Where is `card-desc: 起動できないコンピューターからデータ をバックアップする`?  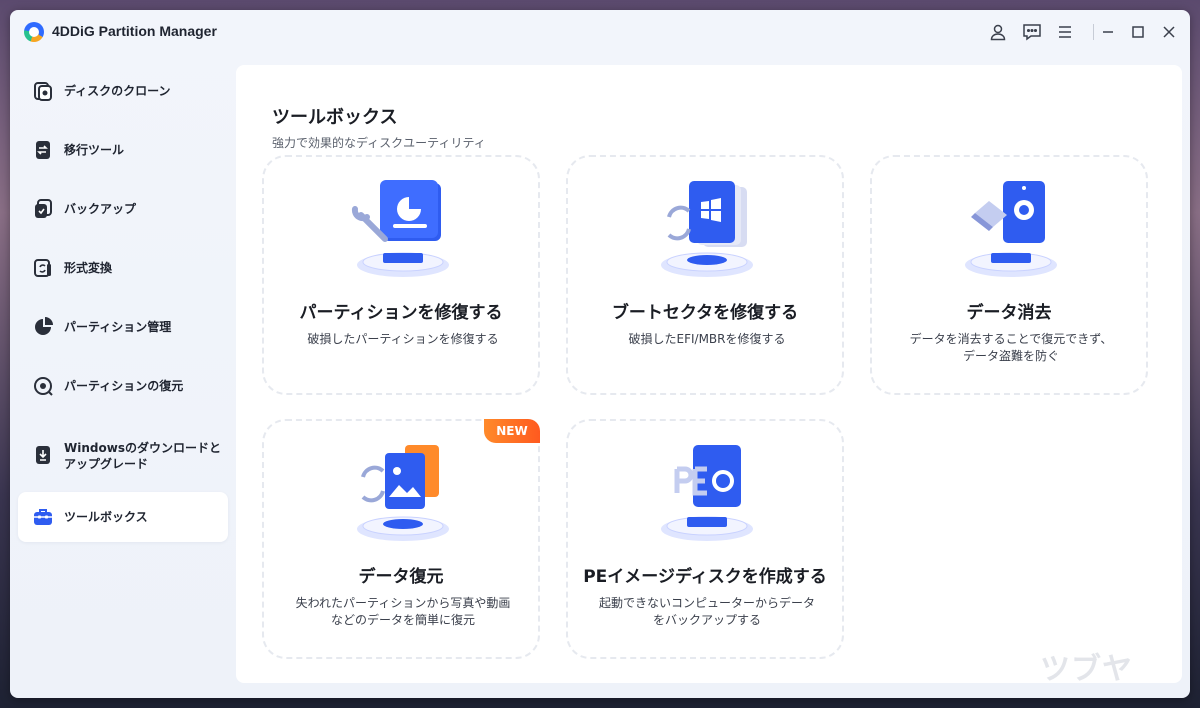
card-desc: 起動できないコンピューターからデータ をバックアップする is located at coordinates (706, 611).